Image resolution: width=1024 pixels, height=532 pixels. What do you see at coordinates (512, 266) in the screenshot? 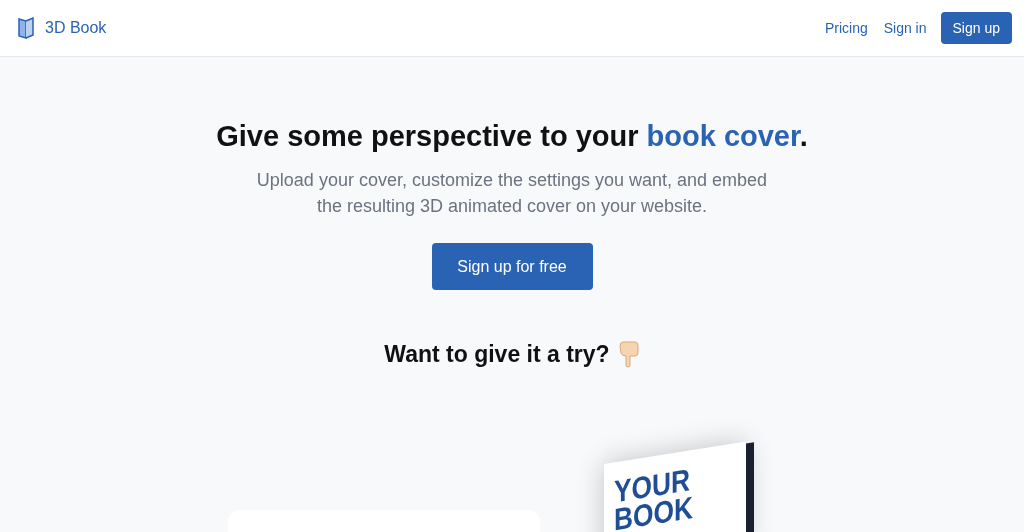
I see `cta-button: Sign up for free` at bounding box center [512, 266].